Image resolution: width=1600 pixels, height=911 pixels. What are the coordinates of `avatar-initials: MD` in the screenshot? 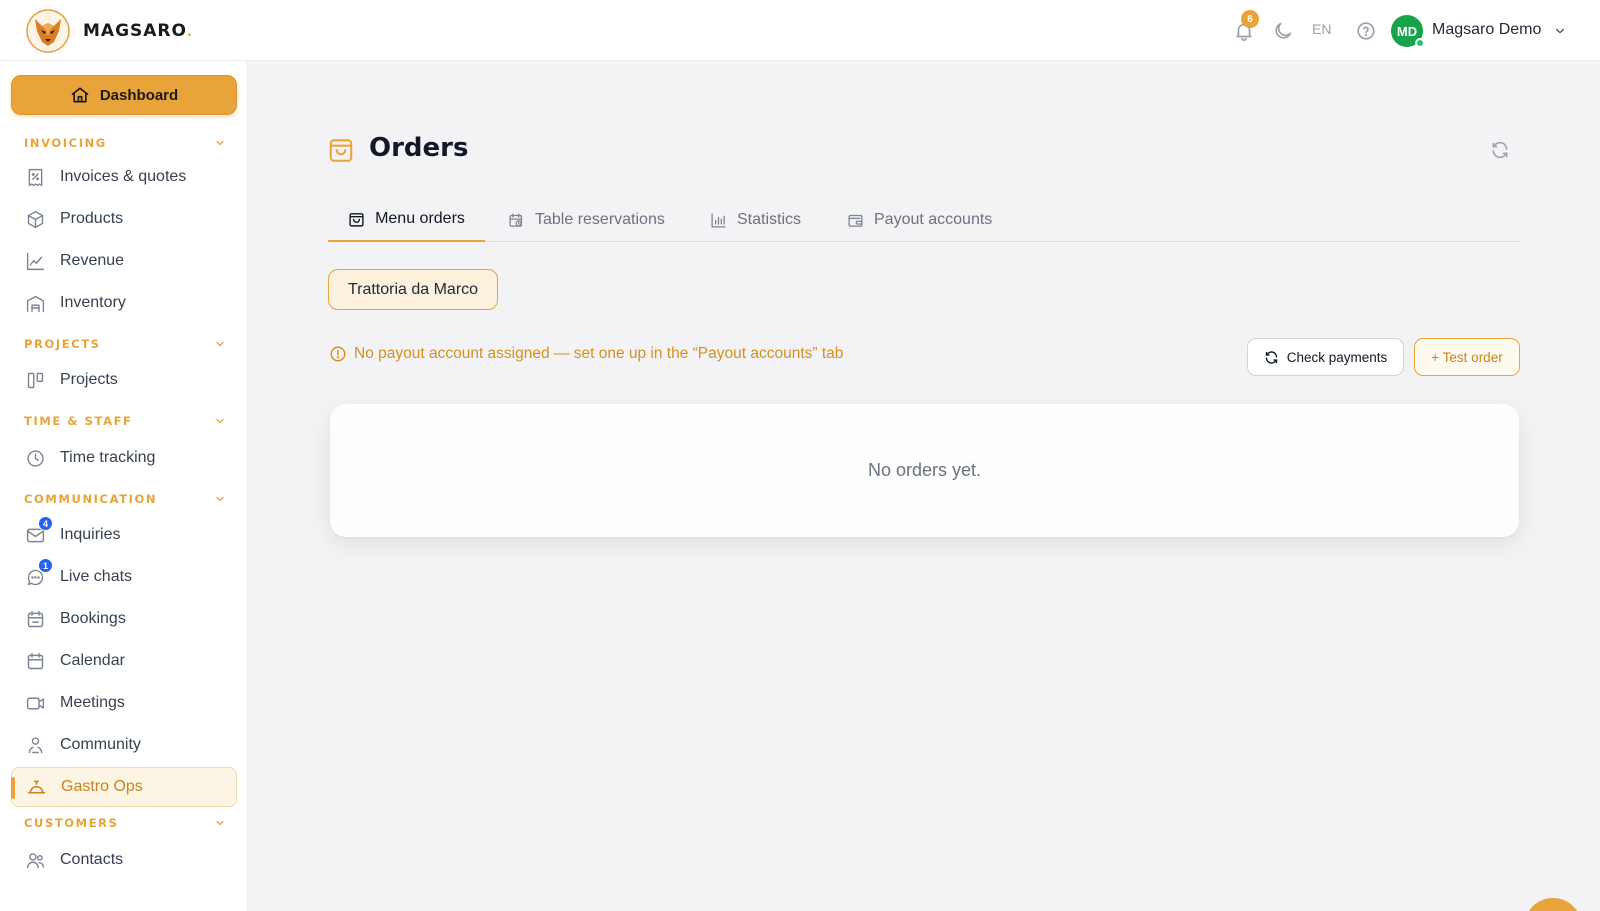 It's located at (1407, 31).